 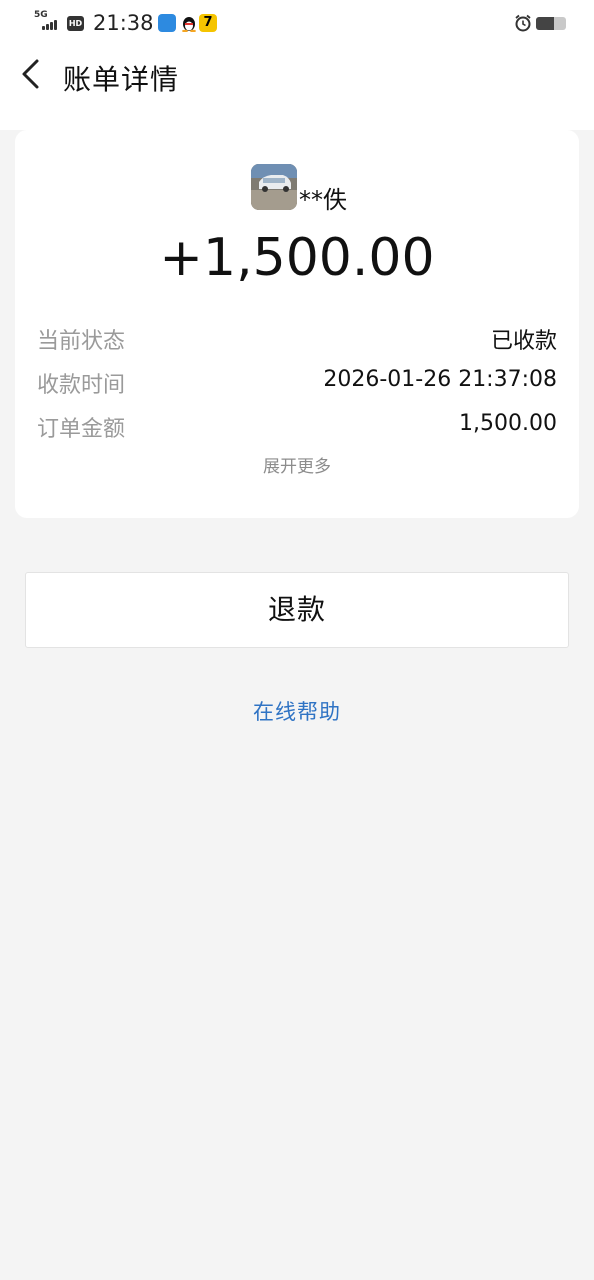 What do you see at coordinates (551, 23) in the screenshot?
I see `battery-icon` at bounding box center [551, 23].